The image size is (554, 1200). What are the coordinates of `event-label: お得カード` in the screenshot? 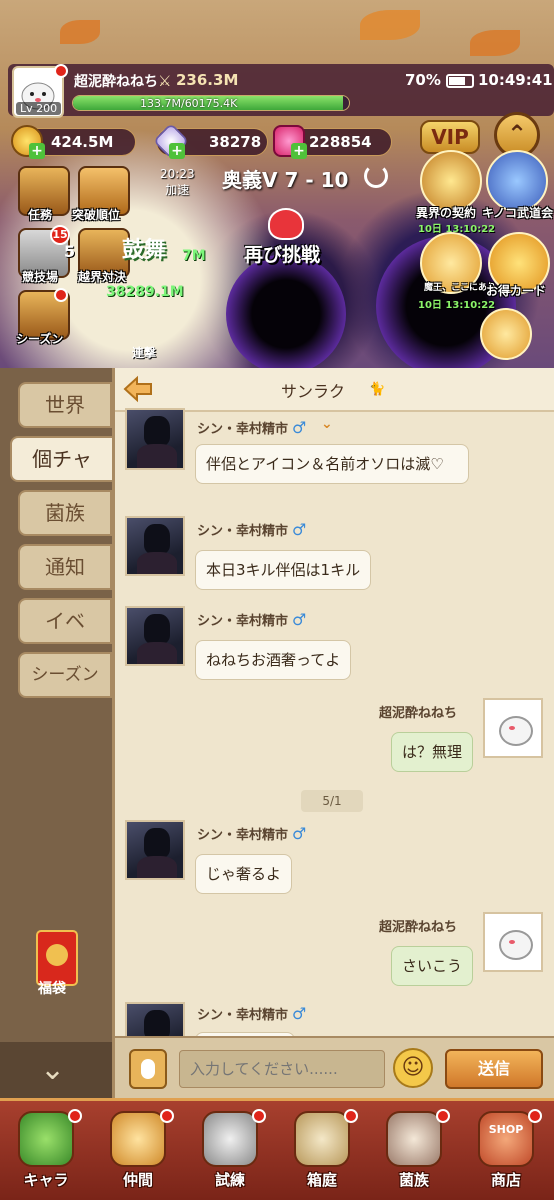 It's located at (516, 291).